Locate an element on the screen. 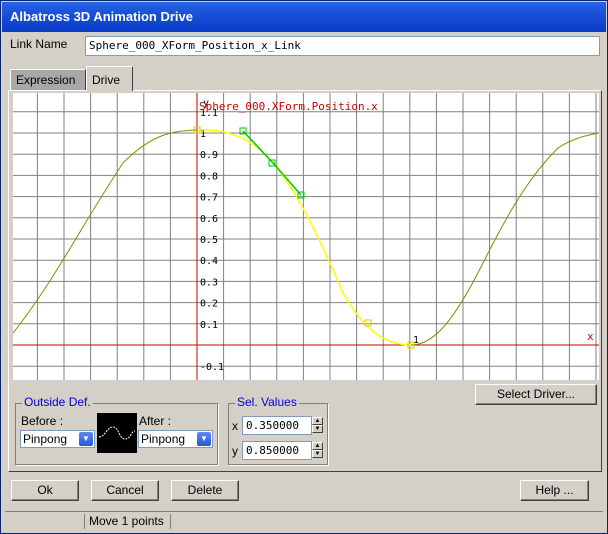 The width and height of the screenshot is (608, 534). status-bar: Move 1 points is located at coordinates (304, 520).